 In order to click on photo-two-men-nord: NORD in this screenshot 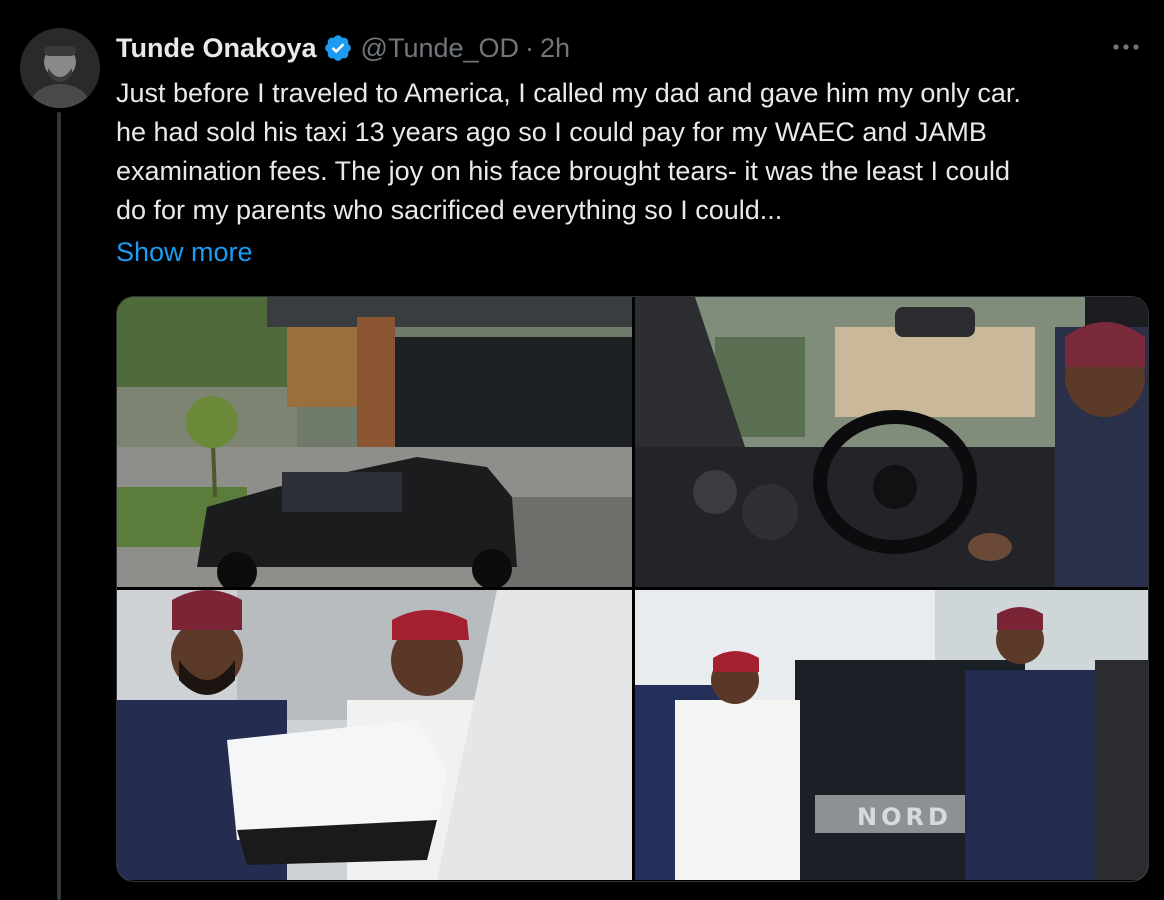, I will do `click(891, 735)`.